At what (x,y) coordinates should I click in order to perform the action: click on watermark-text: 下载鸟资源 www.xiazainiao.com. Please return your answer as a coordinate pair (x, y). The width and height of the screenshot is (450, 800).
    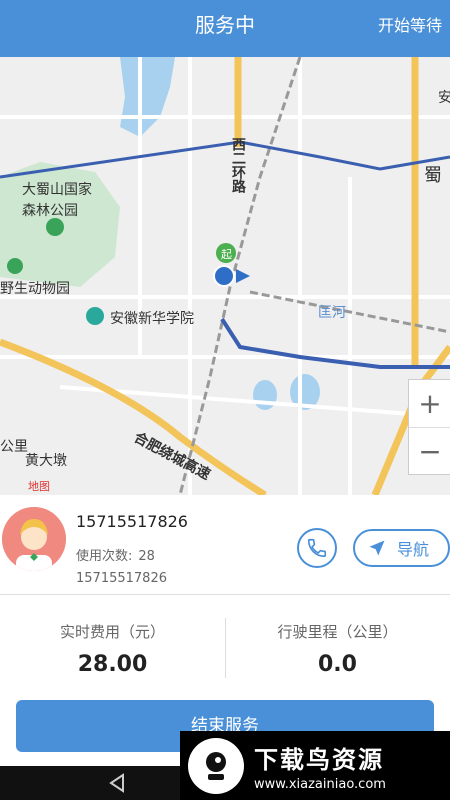
    Looking at the image, I should click on (320, 766).